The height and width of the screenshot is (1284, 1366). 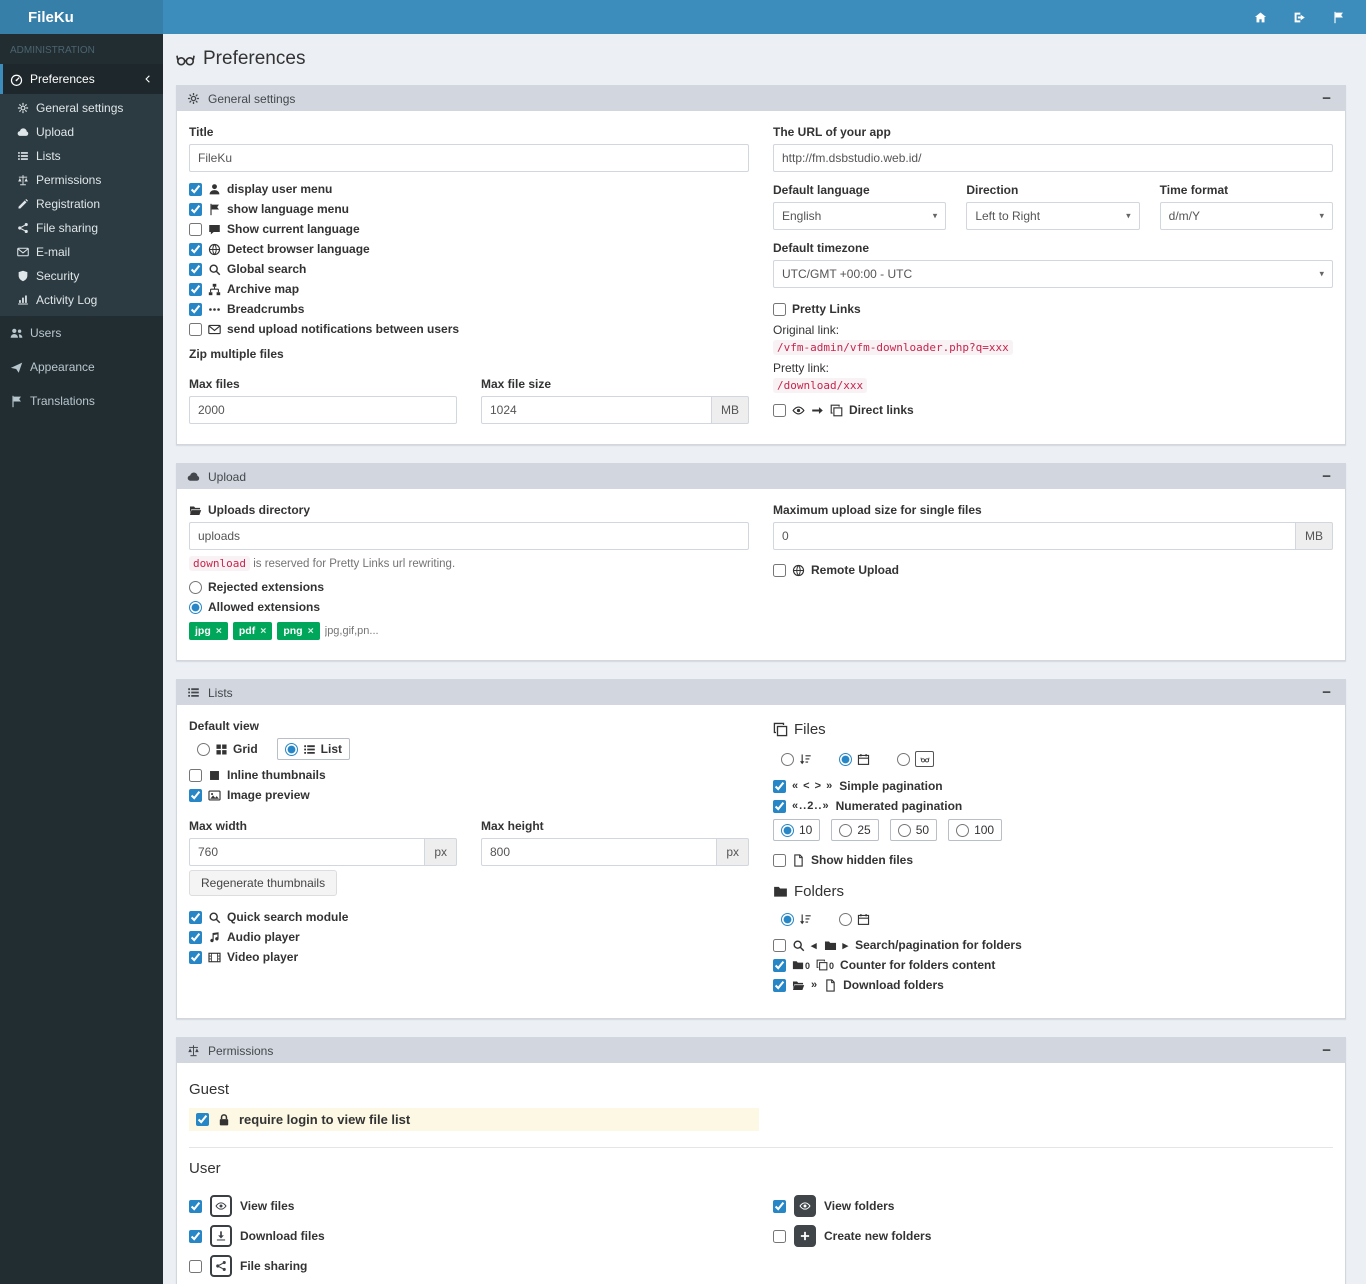 What do you see at coordinates (1246, 216) in the screenshot?
I see `time-format-select: d/m/Y` at bounding box center [1246, 216].